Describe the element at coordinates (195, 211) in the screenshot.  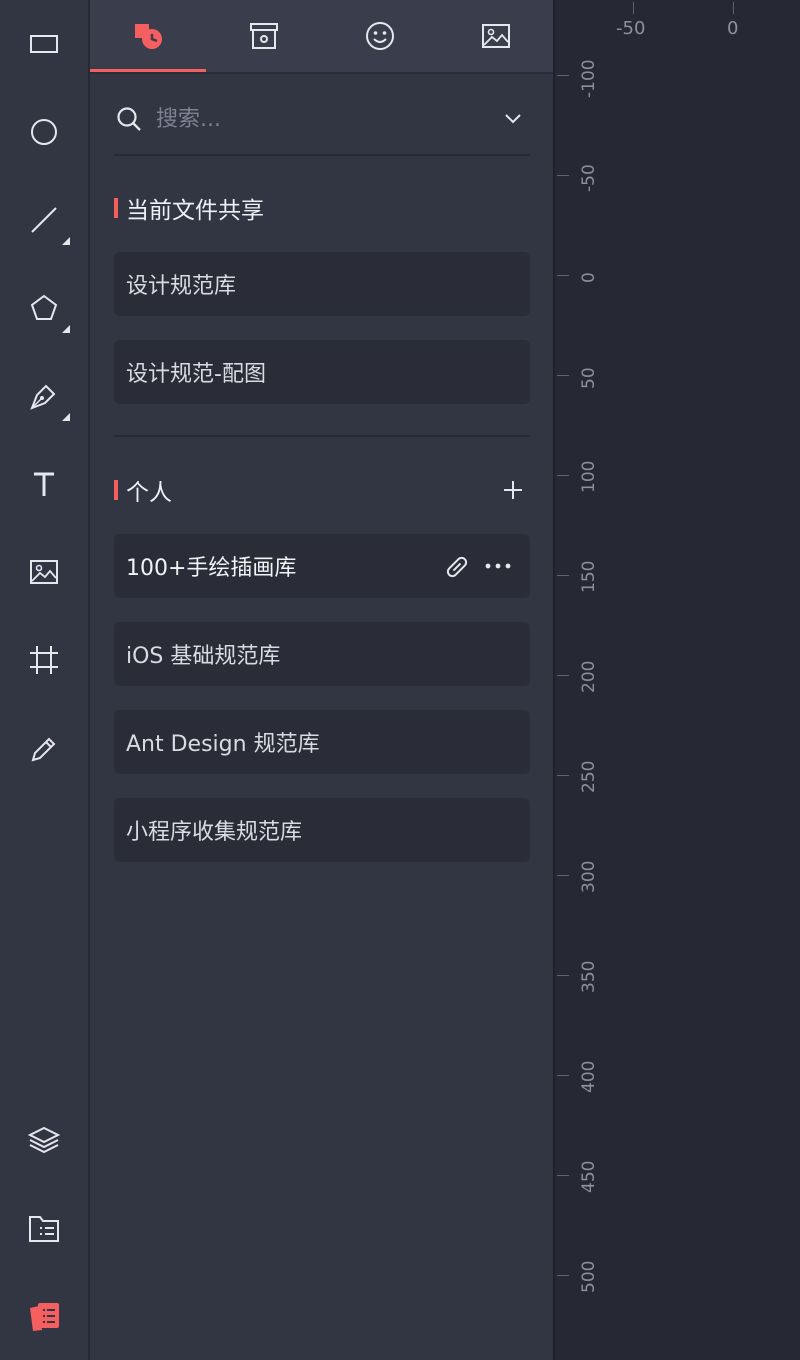
I see `section-title: 当前文件共享` at that location.